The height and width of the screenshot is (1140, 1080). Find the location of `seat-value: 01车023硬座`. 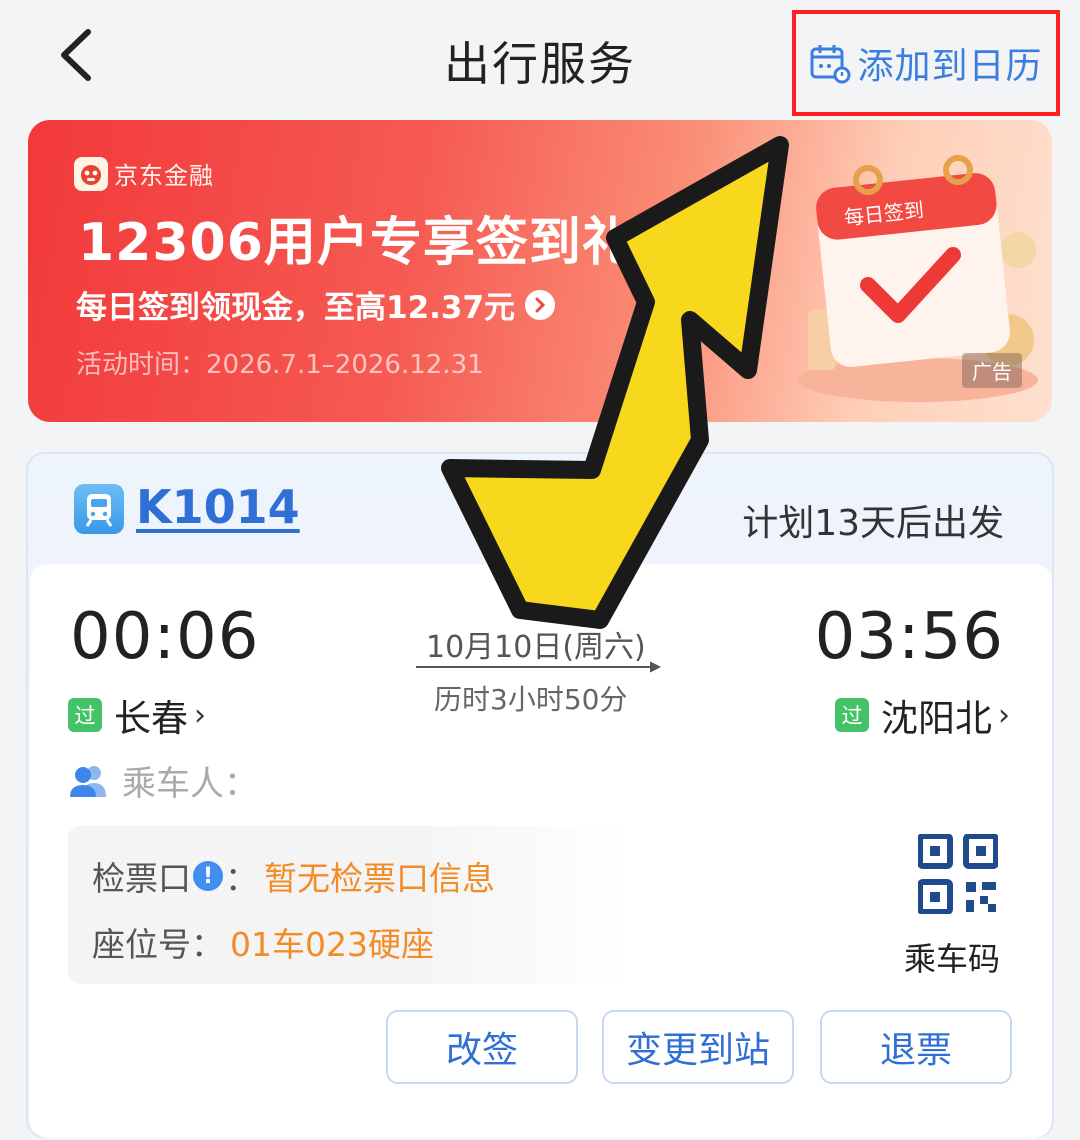

seat-value: 01车023硬座 is located at coordinates (332, 944).